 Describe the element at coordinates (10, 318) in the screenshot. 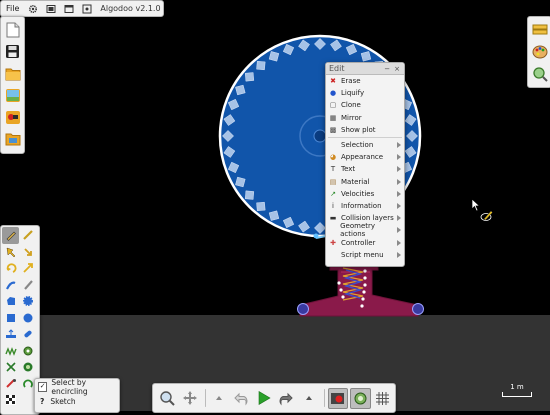

I see `box-tool-icon` at that location.